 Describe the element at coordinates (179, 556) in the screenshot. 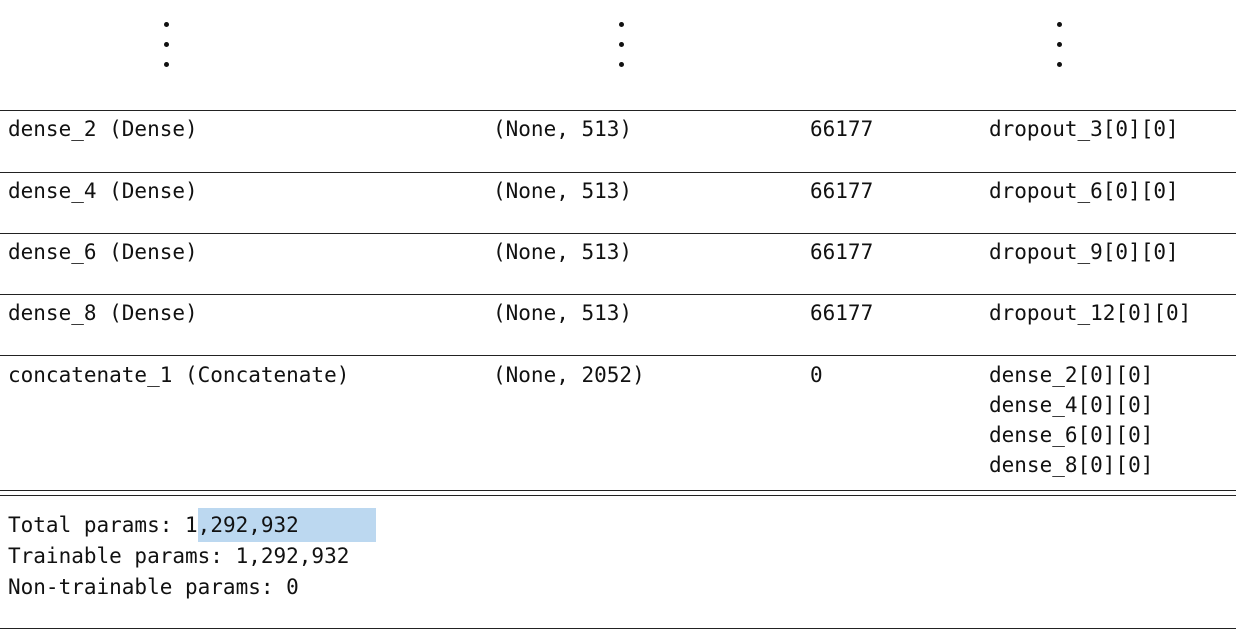

I see `trainable-params: Trainable params: 1,292,932` at that location.